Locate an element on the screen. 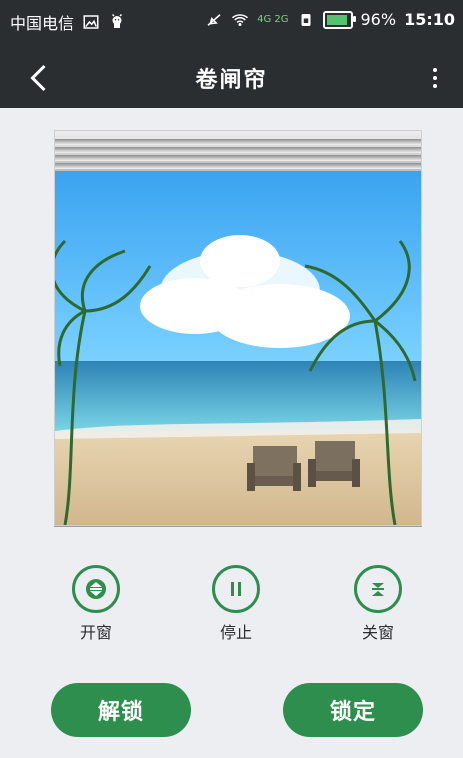 Image resolution: width=463 pixels, height=758 pixels. carrier-name: 中国电信 is located at coordinates (42, 23).